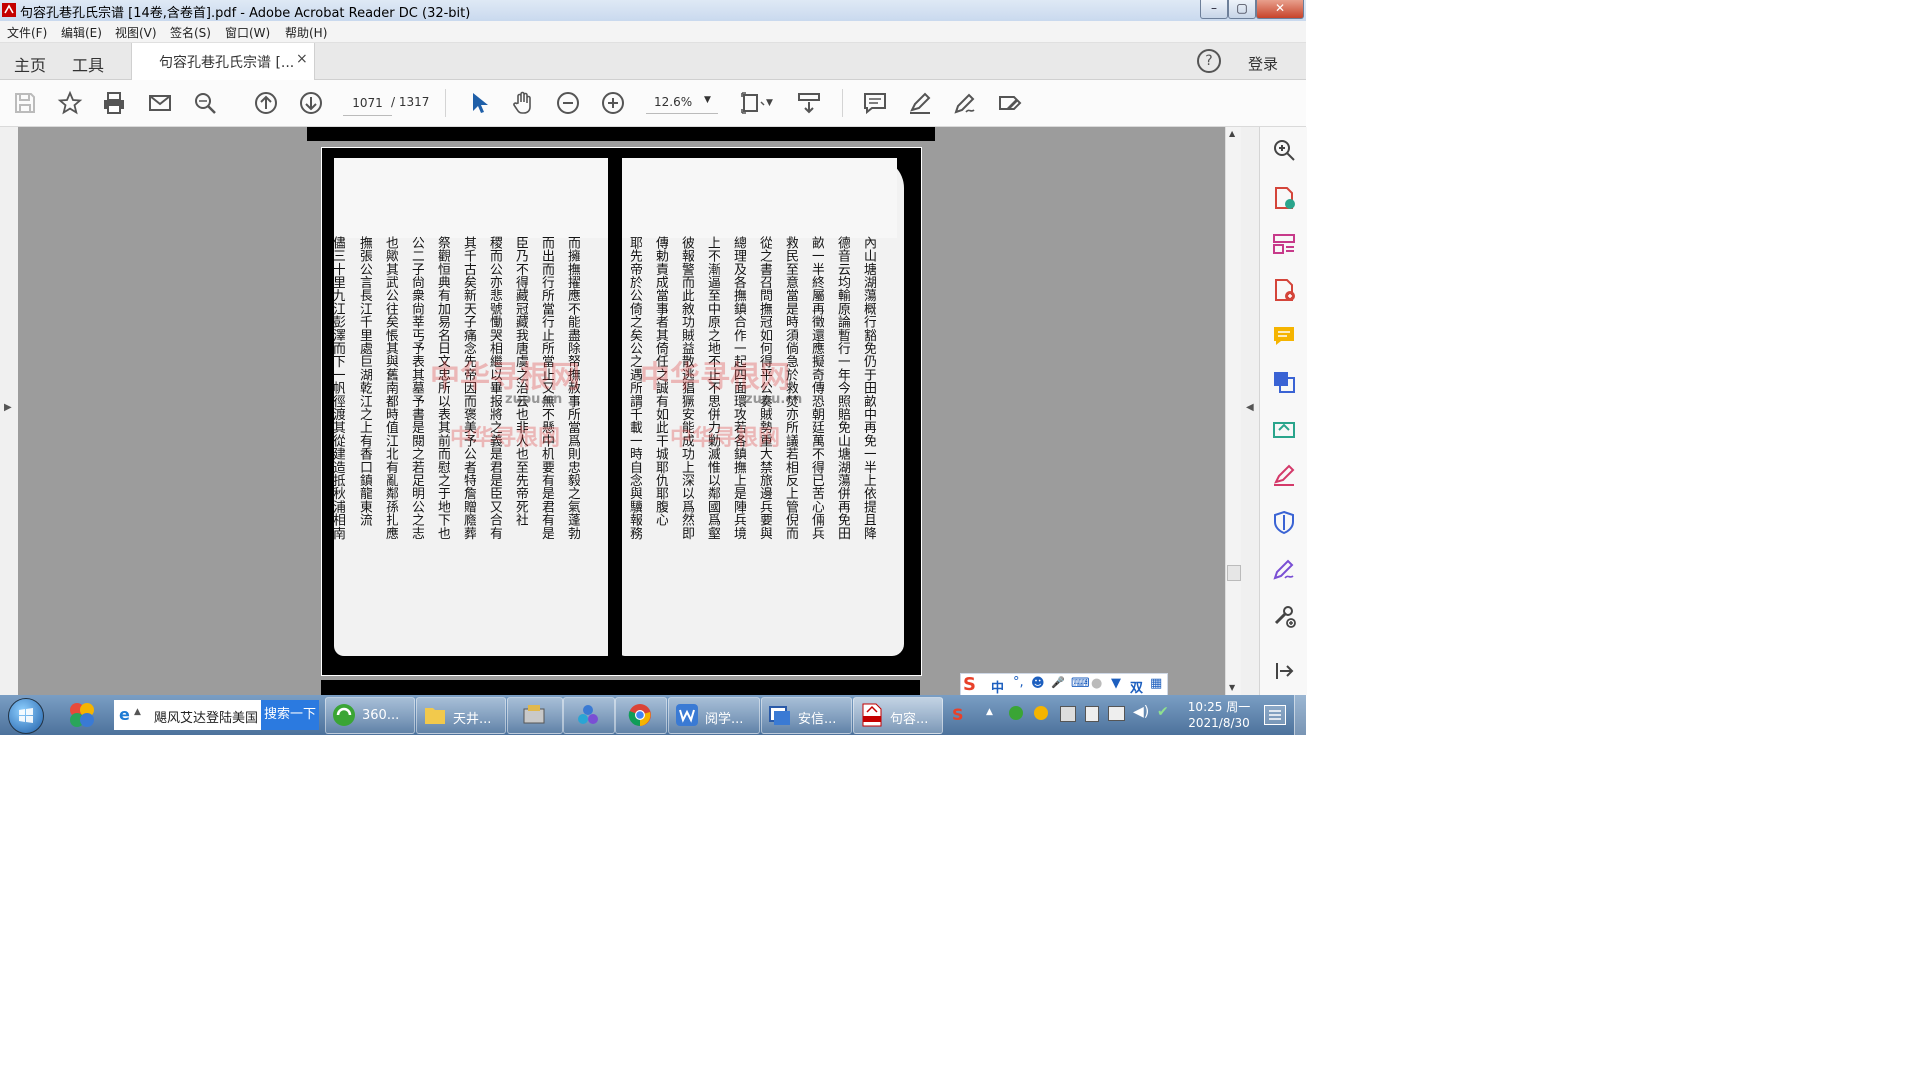 This screenshot has height=1080, width=1920. I want to click on pdf-icon, so click(872, 715).